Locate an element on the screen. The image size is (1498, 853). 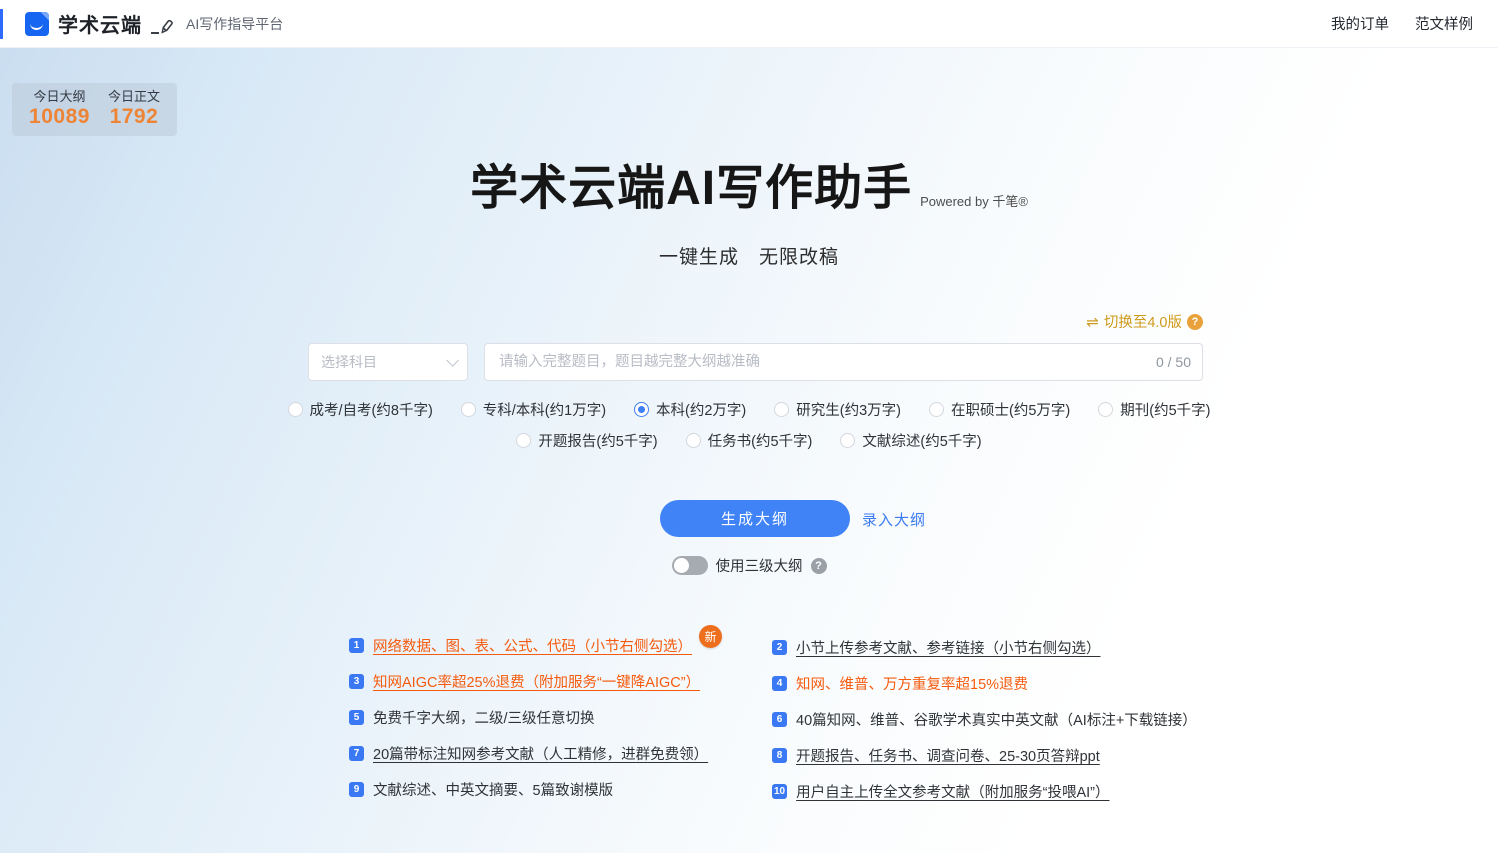
feature-number-badge: 3 is located at coordinates (356, 681).